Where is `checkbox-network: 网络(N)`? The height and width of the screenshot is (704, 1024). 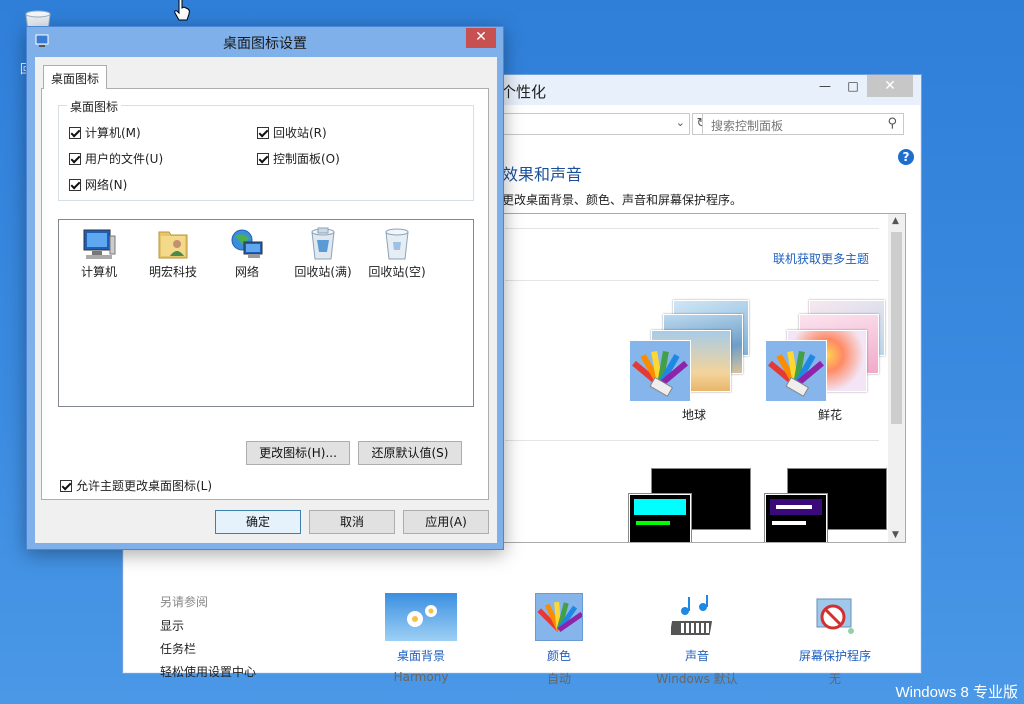 checkbox-network: 网络(N) is located at coordinates (98, 184).